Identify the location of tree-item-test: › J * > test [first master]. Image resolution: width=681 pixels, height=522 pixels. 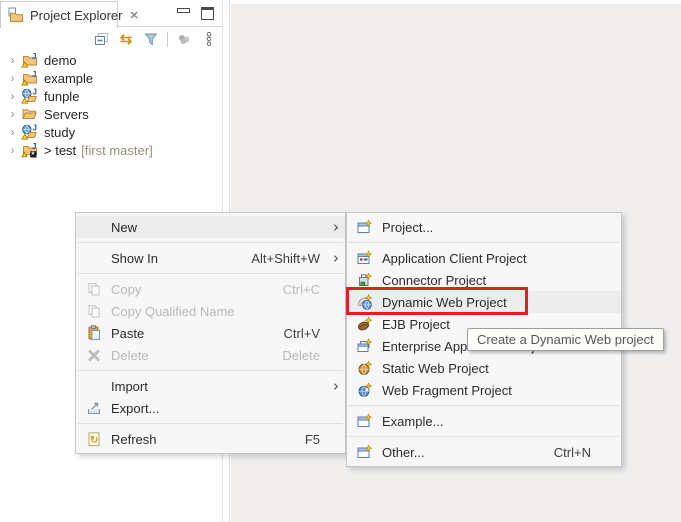
(110, 150).